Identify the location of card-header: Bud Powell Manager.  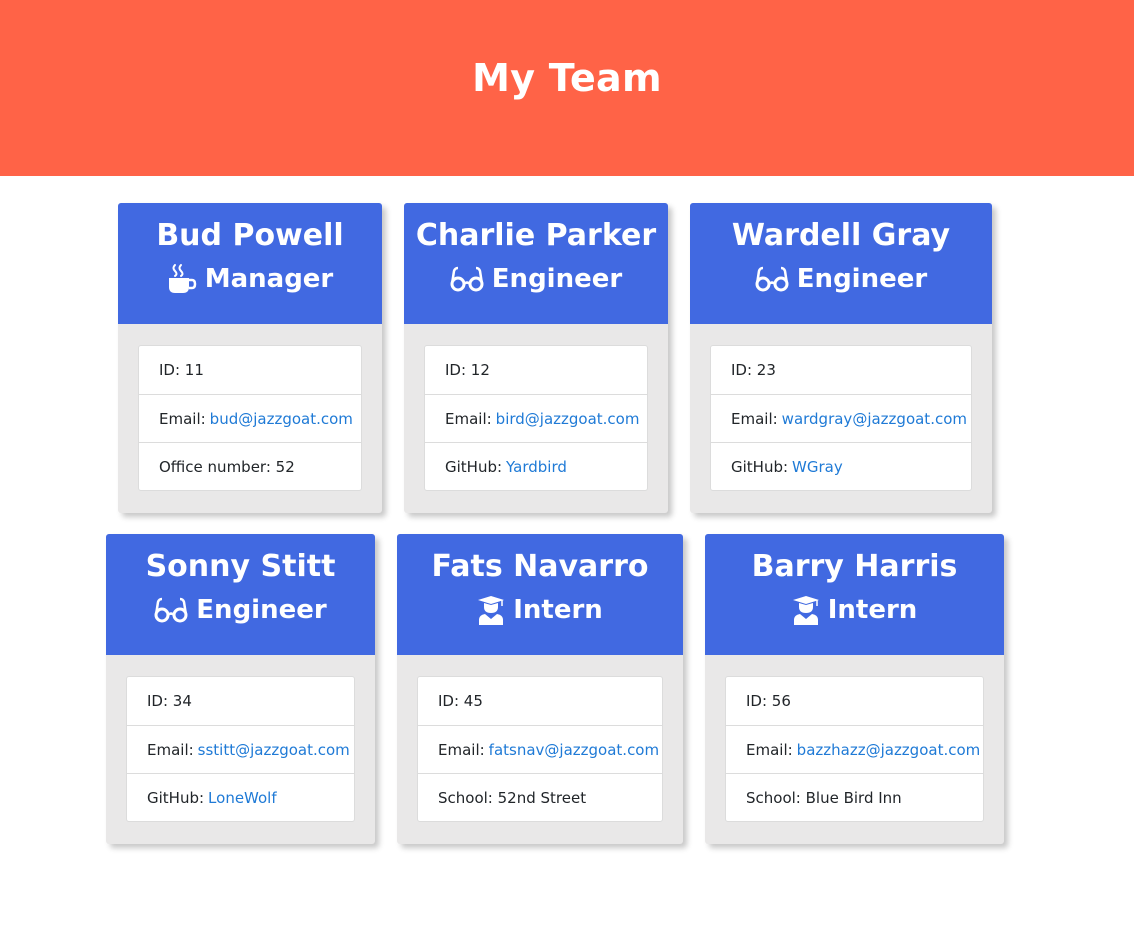
(250, 263).